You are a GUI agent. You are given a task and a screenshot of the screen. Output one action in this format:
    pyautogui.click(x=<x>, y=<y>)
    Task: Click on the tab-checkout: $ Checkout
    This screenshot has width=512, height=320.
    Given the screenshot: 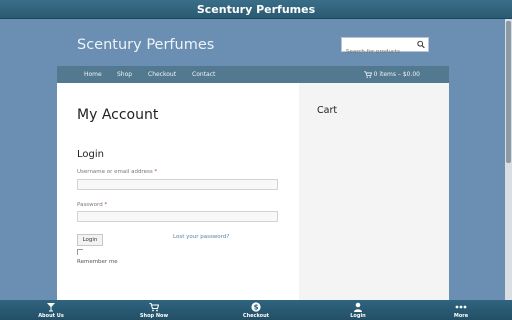 What is the action you would take?
    pyautogui.click(x=256, y=310)
    